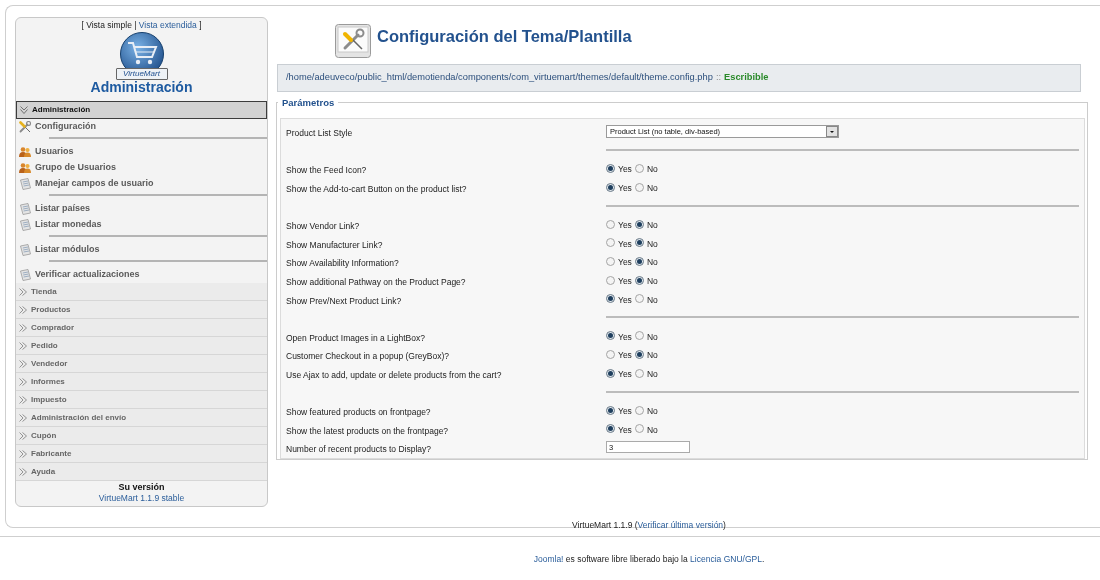 The height and width of the screenshot is (580, 1100). Describe the element at coordinates (24, 110) in the screenshot. I see `chevron-down-icon` at that location.